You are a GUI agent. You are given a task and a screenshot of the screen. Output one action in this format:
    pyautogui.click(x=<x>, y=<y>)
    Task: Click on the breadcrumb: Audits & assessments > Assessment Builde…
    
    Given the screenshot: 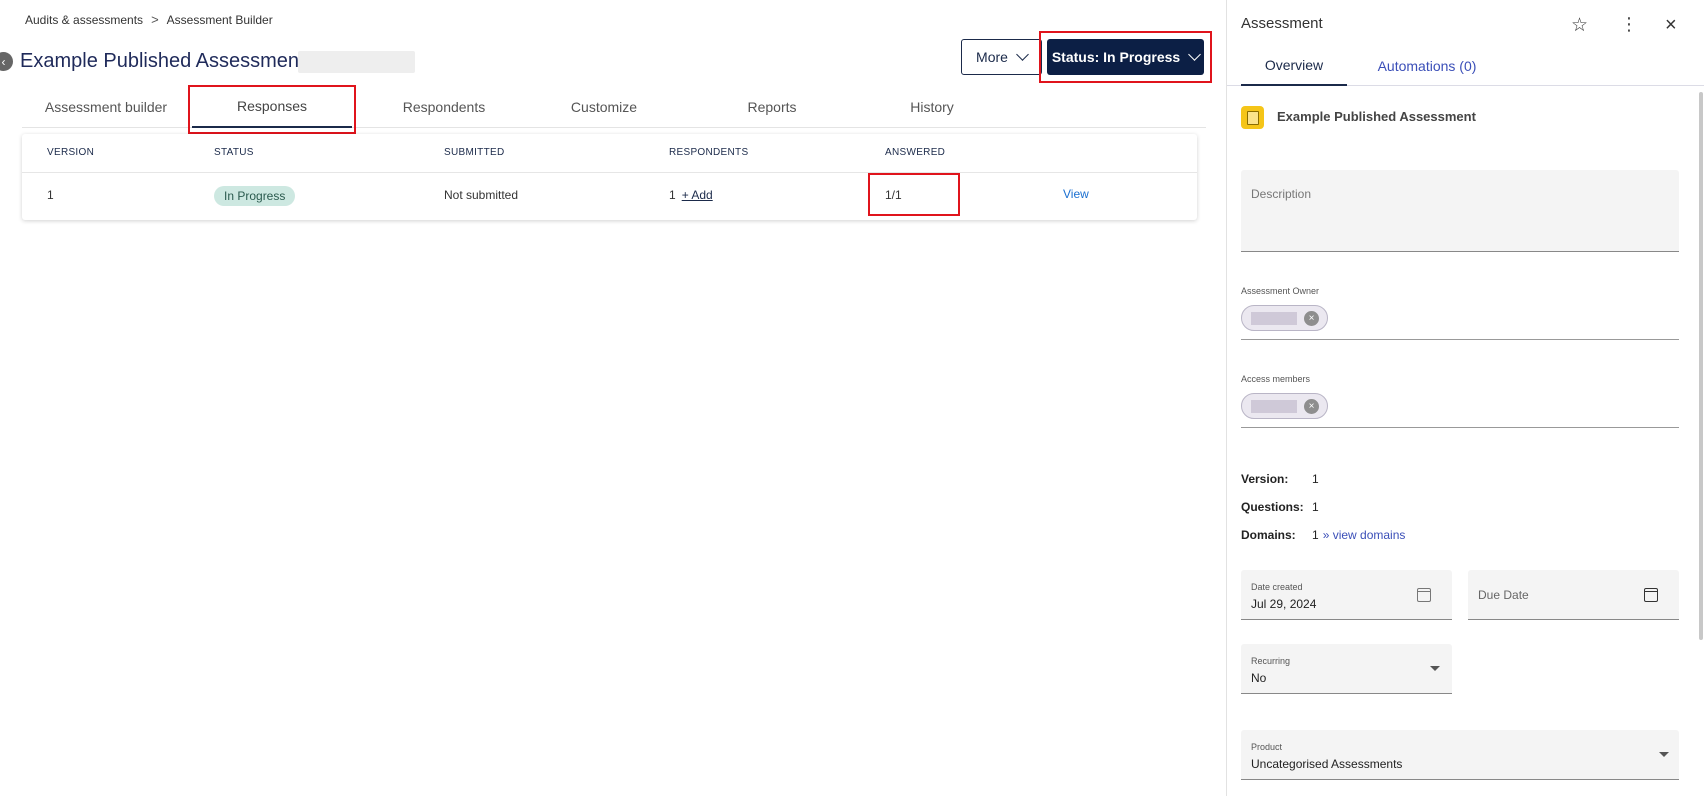 What is the action you would take?
    pyautogui.click(x=149, y=19)
    